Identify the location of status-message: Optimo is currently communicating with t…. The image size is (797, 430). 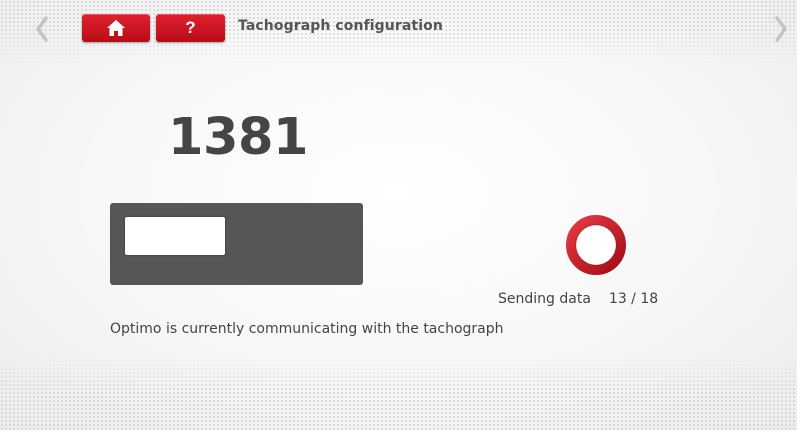
(307, 329).